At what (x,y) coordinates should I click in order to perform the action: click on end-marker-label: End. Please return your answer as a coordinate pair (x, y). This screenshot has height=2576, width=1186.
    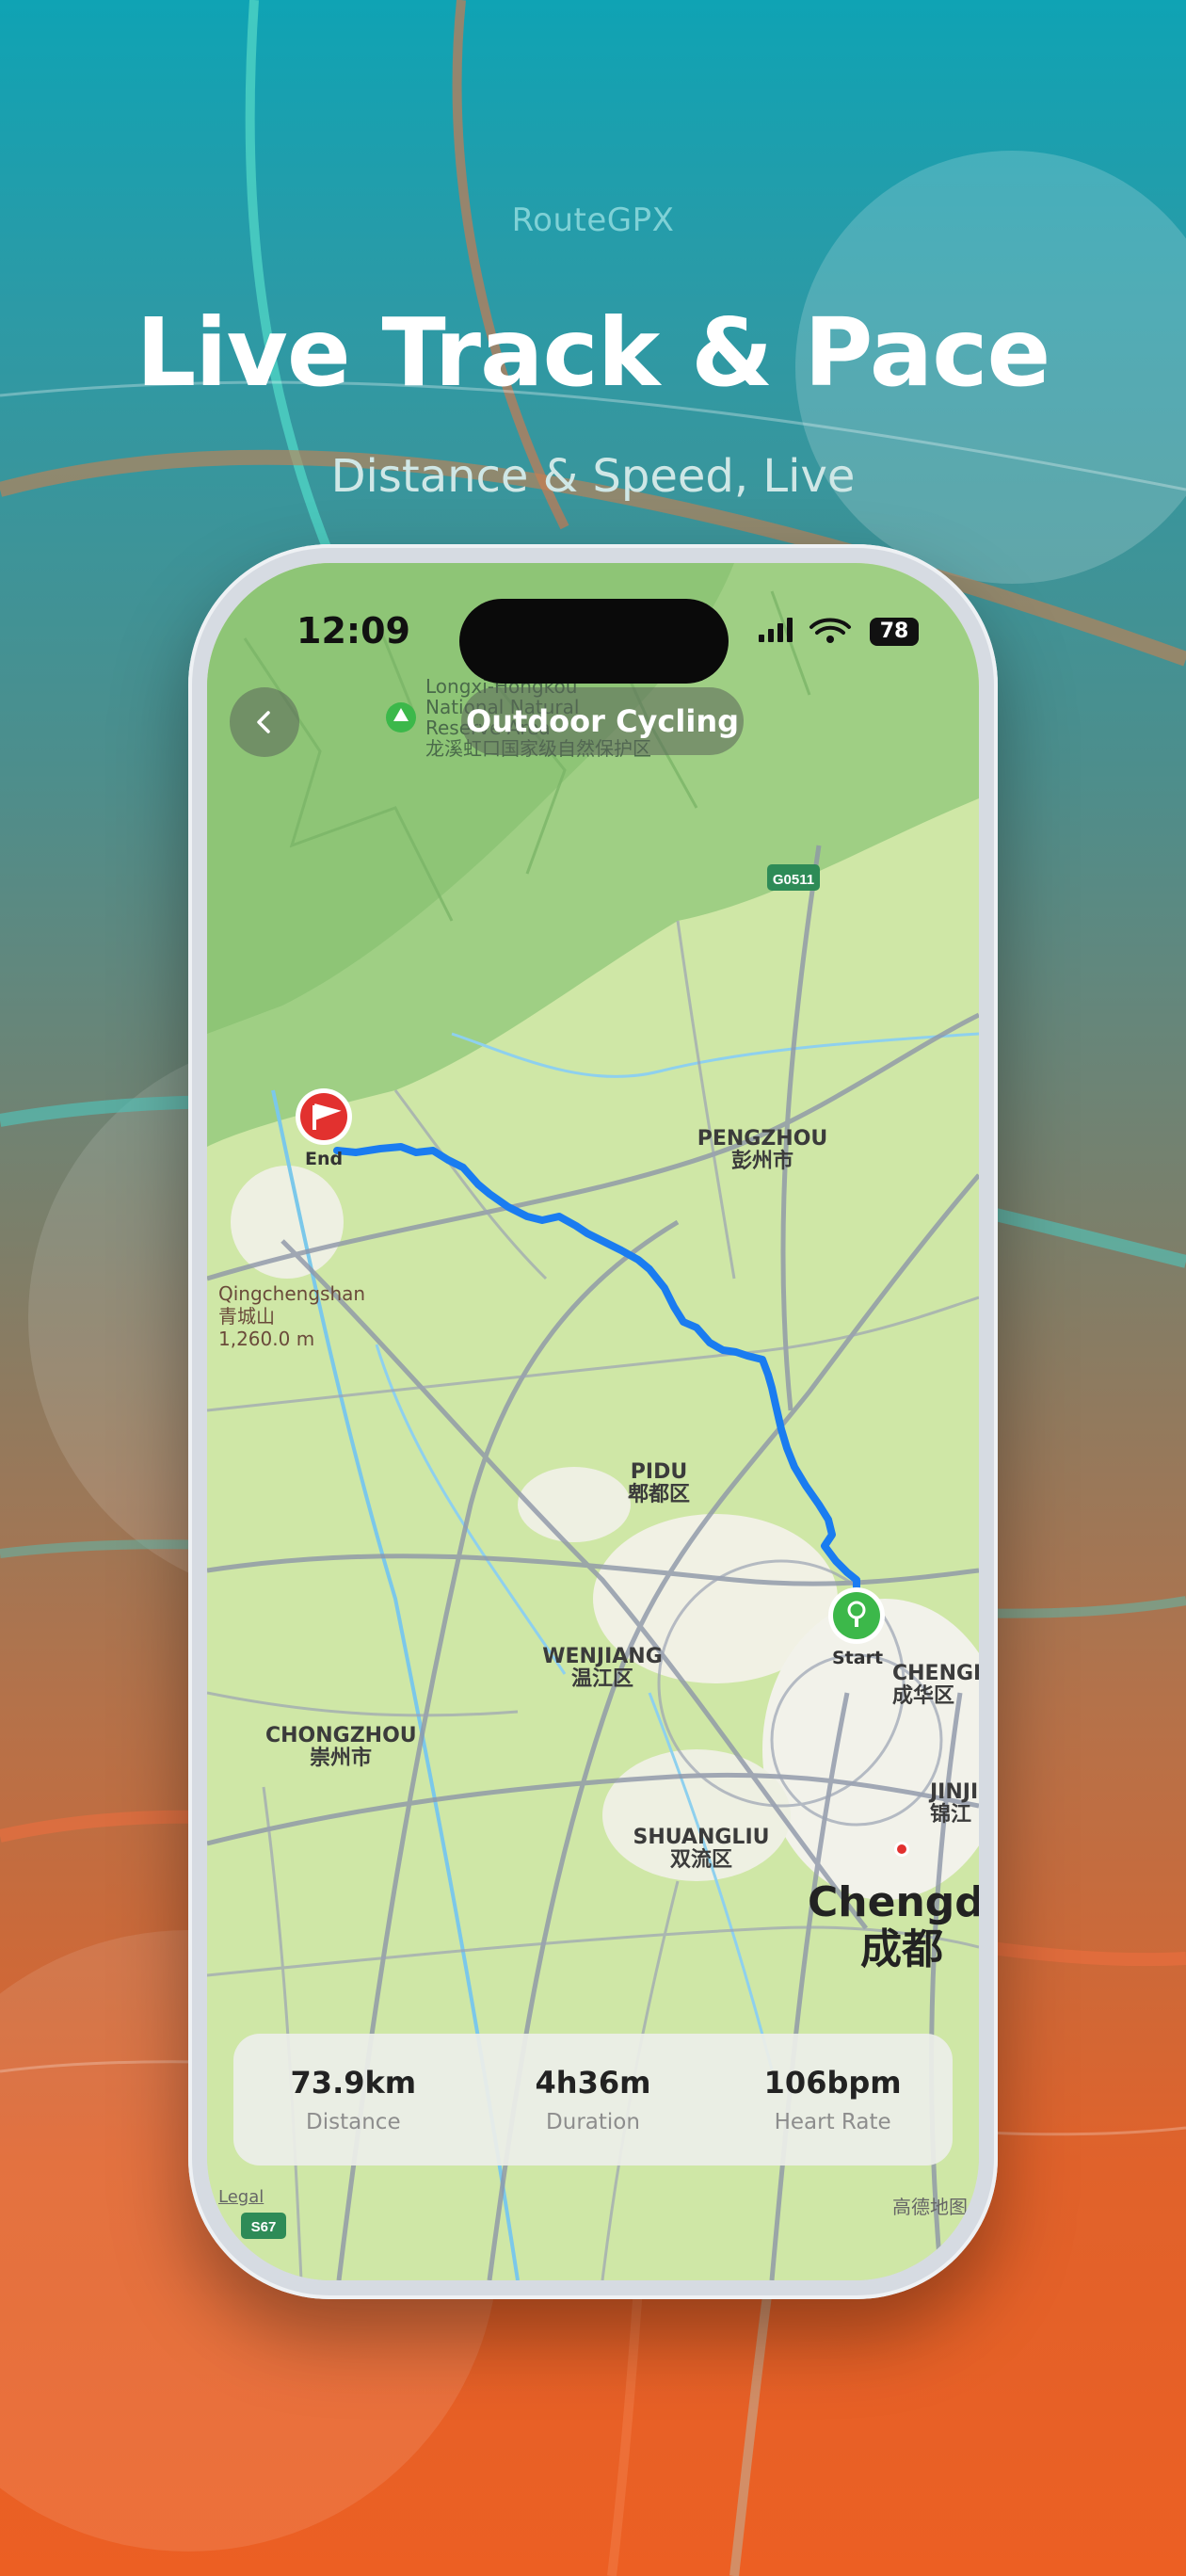
    Looking at the image, I should click on (324, 1159).